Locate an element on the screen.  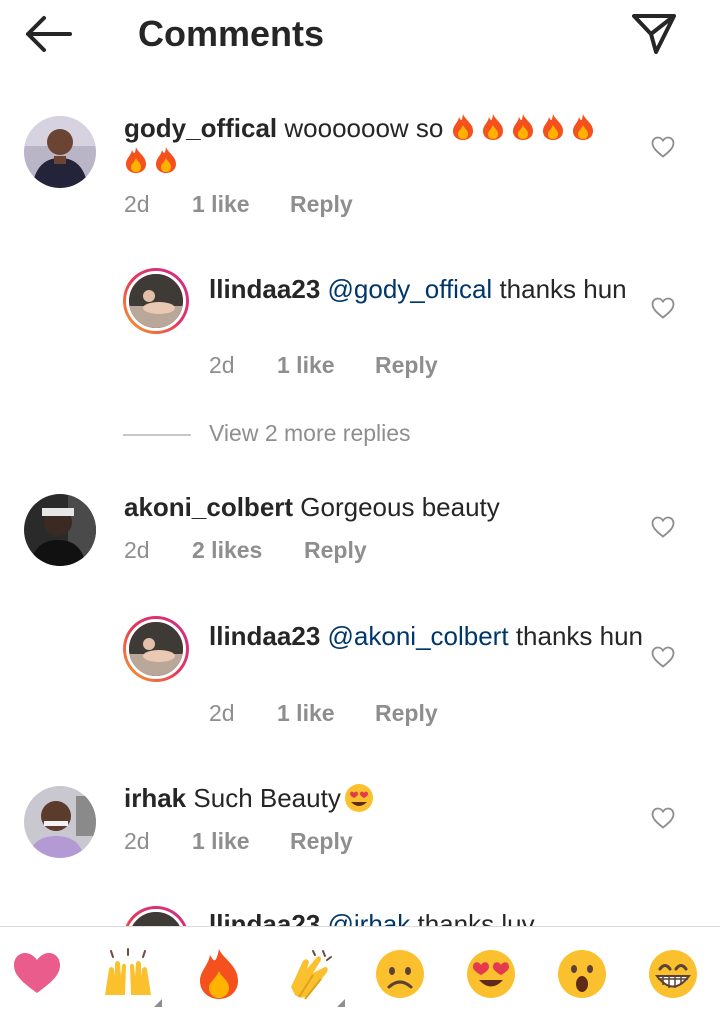
comment-body: Gorgeous beauty is located at coordinates (400, 507).